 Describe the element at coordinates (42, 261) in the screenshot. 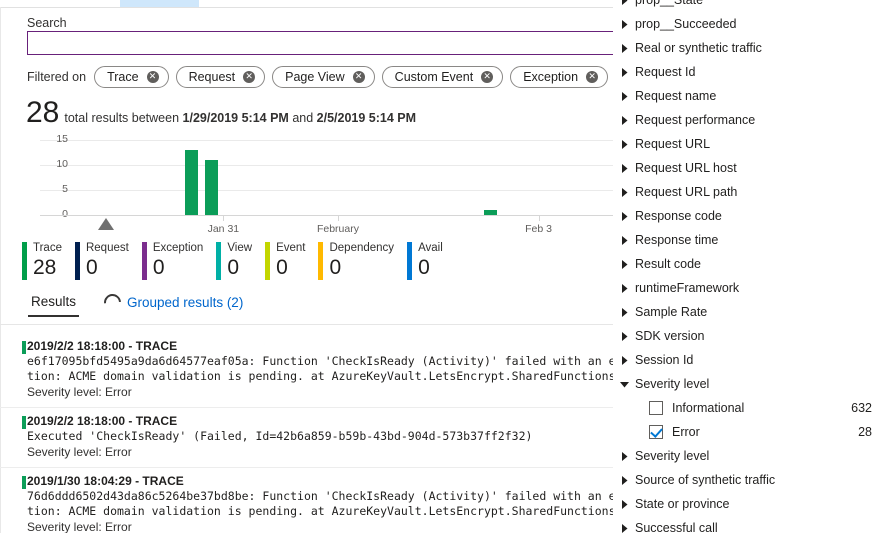

I see `legend-item: Trace 28` at that location.